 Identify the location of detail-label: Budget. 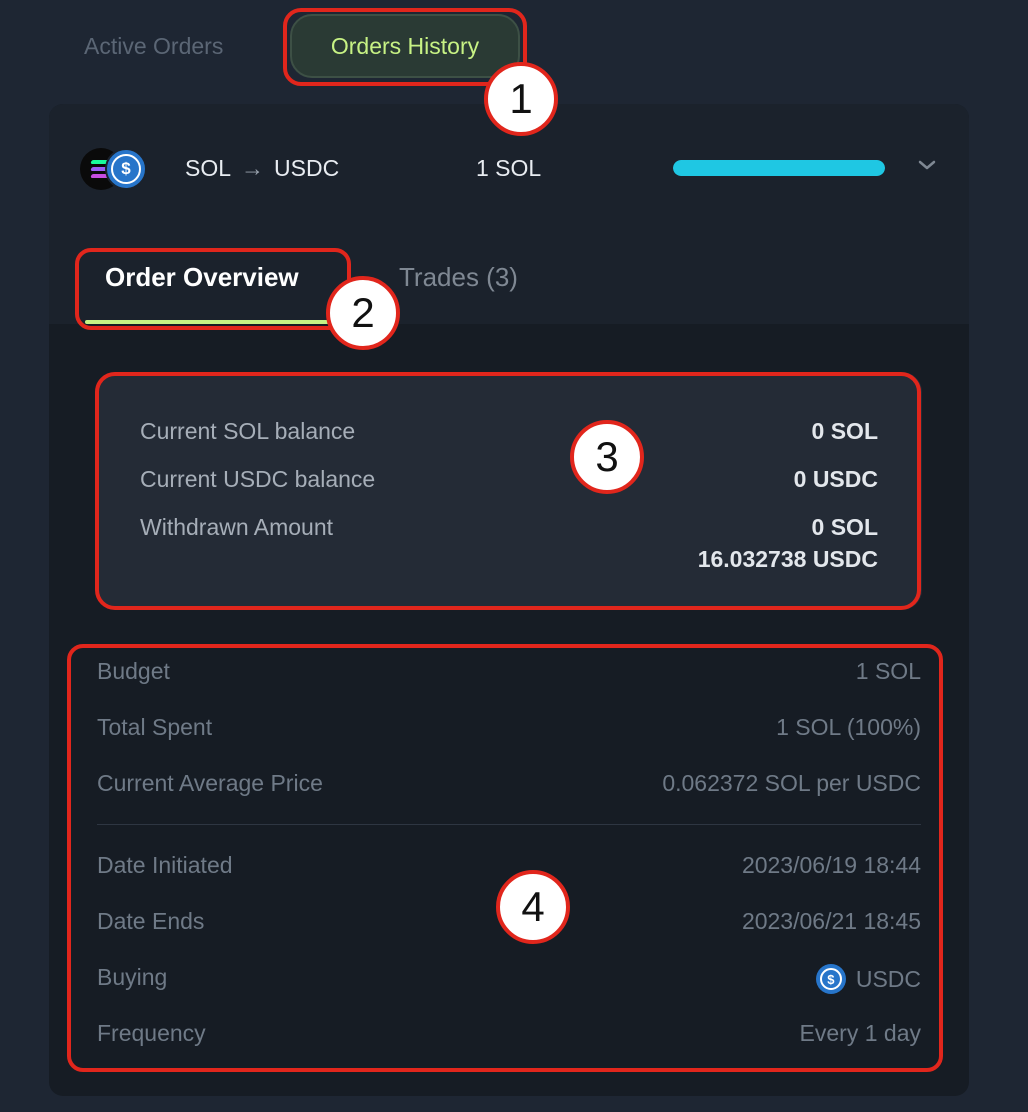
(133, 671).